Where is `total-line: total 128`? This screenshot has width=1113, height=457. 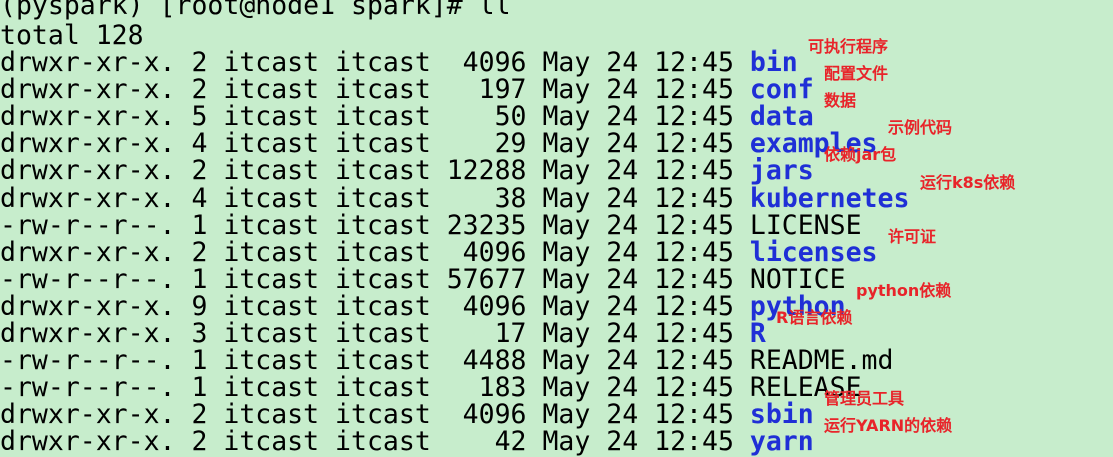
total-line: total 128 is located at coordinates (72, 35).